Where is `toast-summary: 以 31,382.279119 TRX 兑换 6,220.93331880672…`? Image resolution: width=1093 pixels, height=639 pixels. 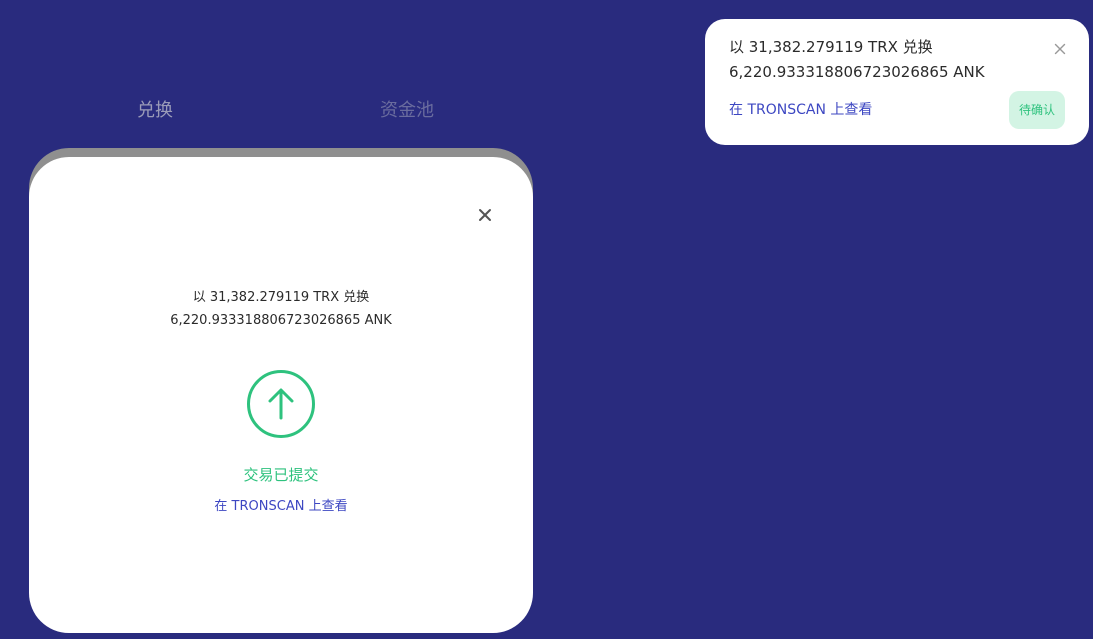
toast-summary: 以 31,382.279119 TRX 兑换 6,220.93331880672… is located at coordinates (857, 60).